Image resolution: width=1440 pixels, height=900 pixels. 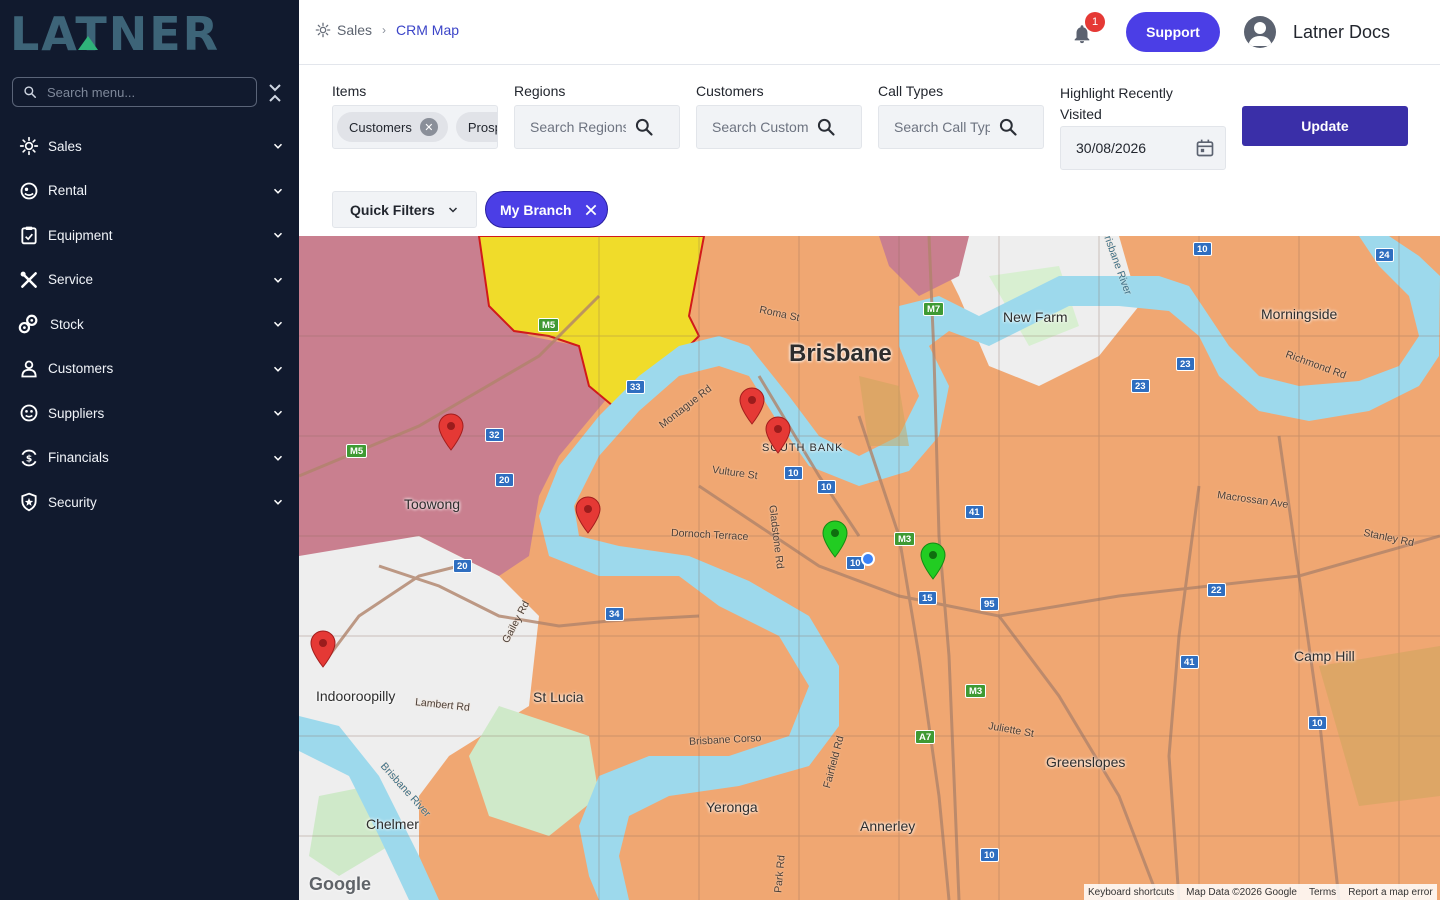 I want to click on close-icon, so click(x=591, y=210).